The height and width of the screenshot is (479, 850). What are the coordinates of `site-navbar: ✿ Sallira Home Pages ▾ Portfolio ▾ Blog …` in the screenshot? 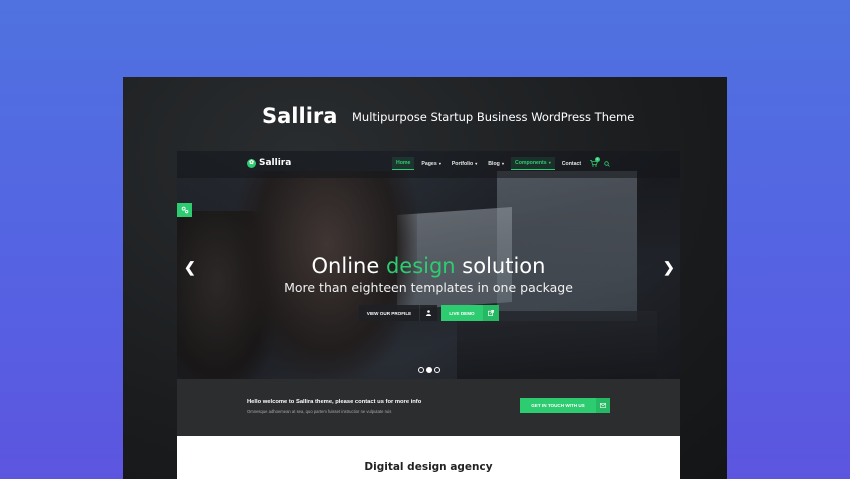 It's located at (428, 164).